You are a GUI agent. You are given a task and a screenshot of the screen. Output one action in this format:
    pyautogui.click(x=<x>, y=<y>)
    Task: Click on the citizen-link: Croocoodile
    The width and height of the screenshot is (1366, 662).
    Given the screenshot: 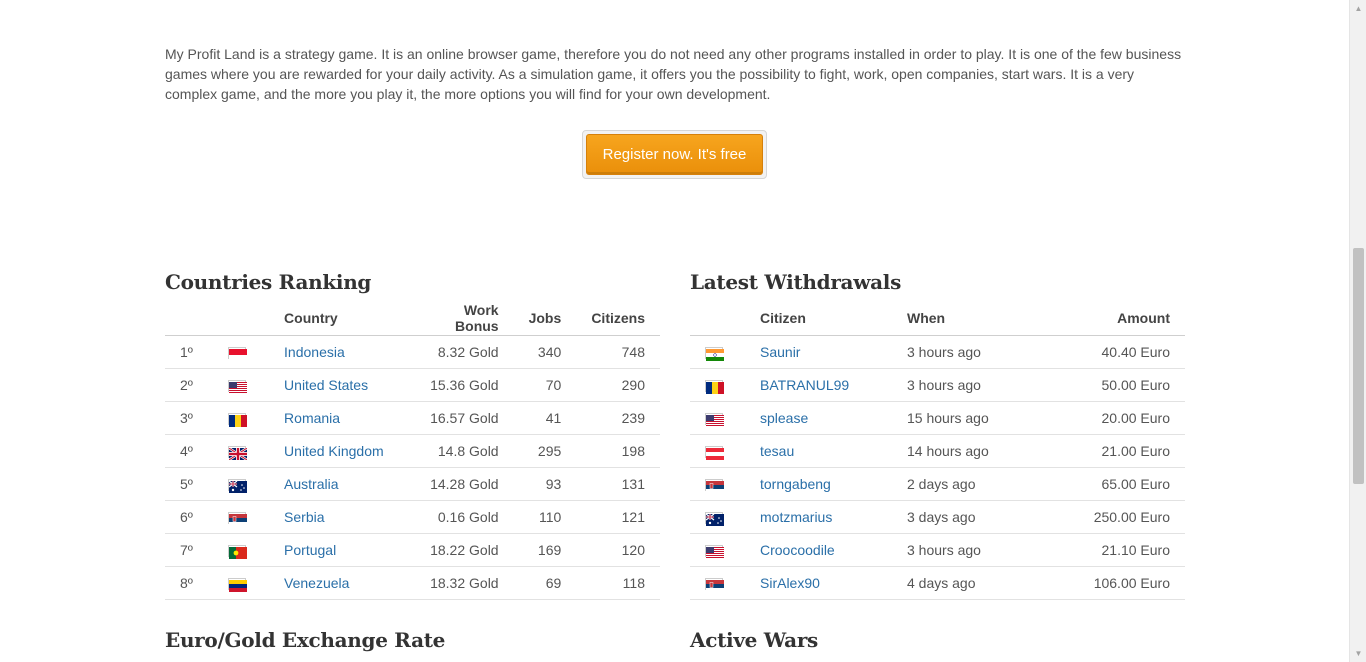 What is the action you would take?
    pyautogui.click(x=797, y=550)
    